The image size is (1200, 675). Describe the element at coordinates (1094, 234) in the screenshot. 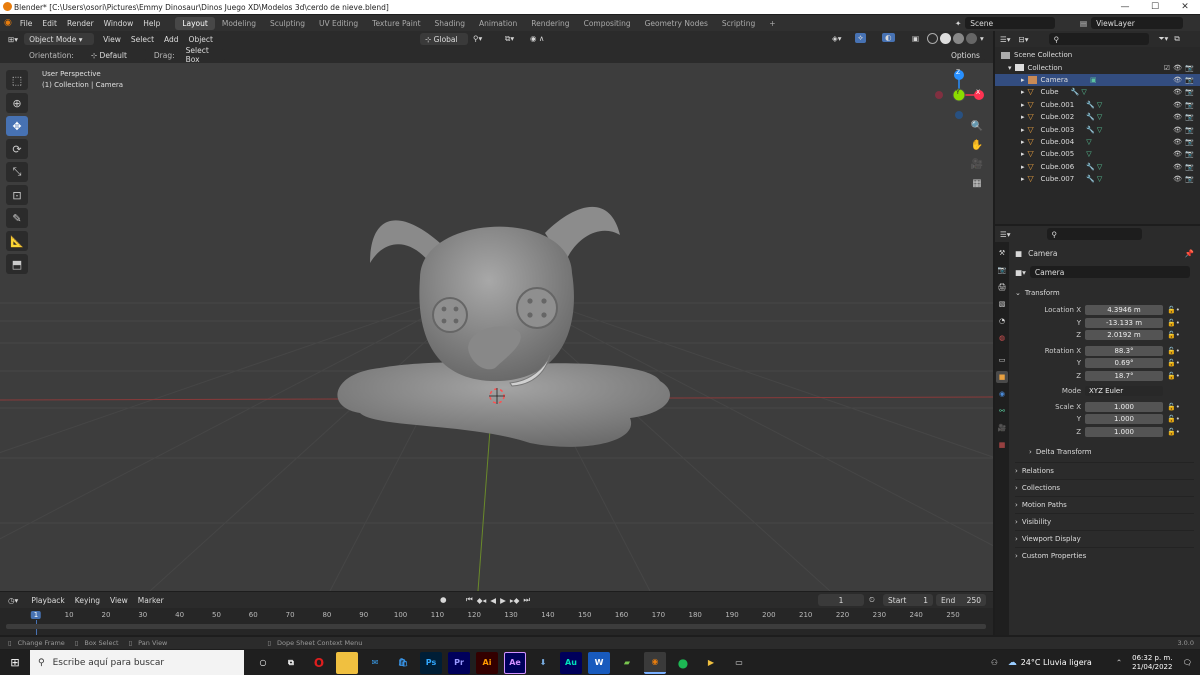

I see `properties-search-input: ⚲` at that location.